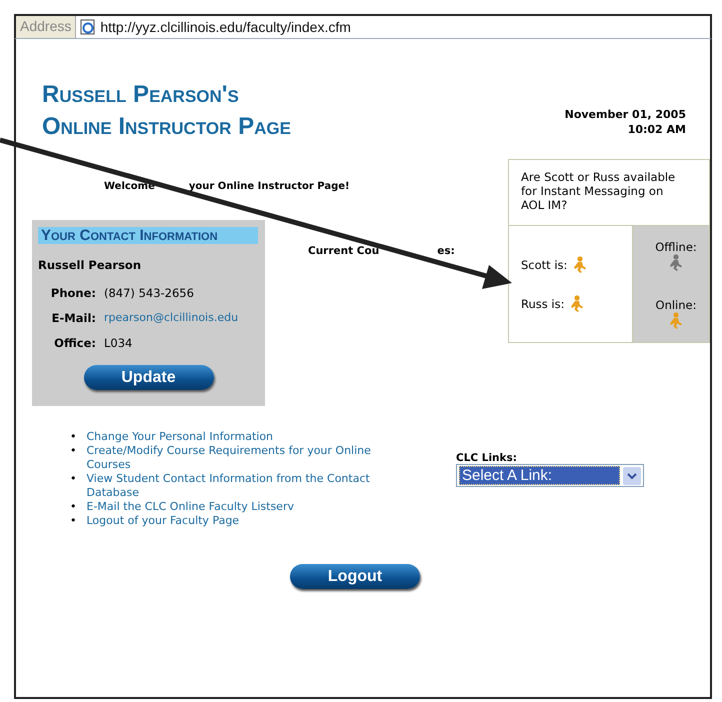  Describe the element at coordinates (446, 251) in the screenshot. I see `courses-label: es:` at that location.